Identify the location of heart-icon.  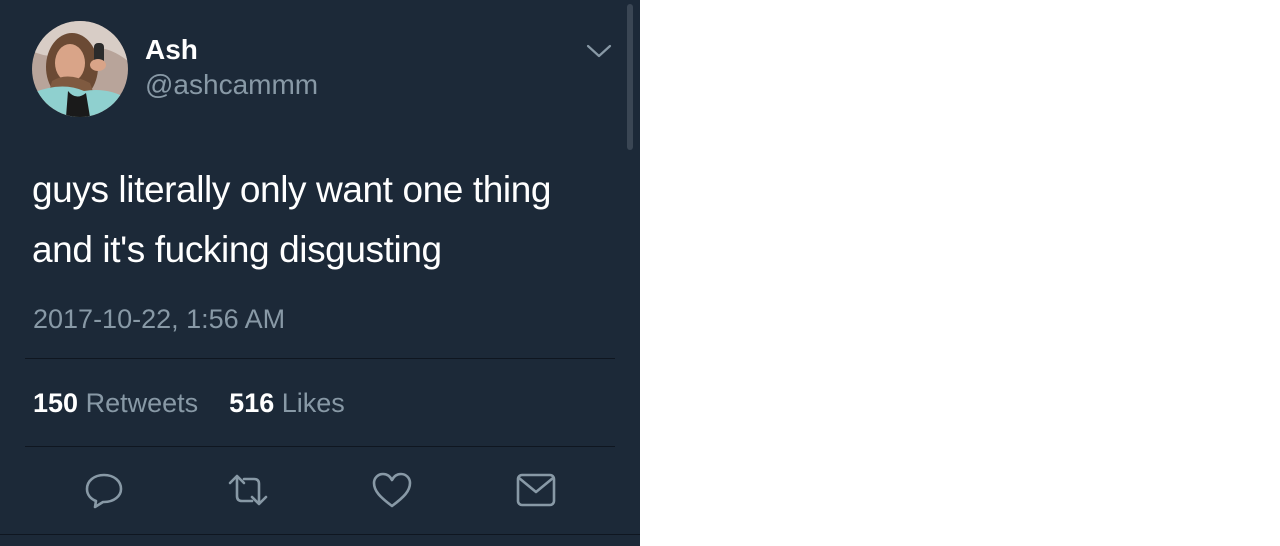
(392, 490).